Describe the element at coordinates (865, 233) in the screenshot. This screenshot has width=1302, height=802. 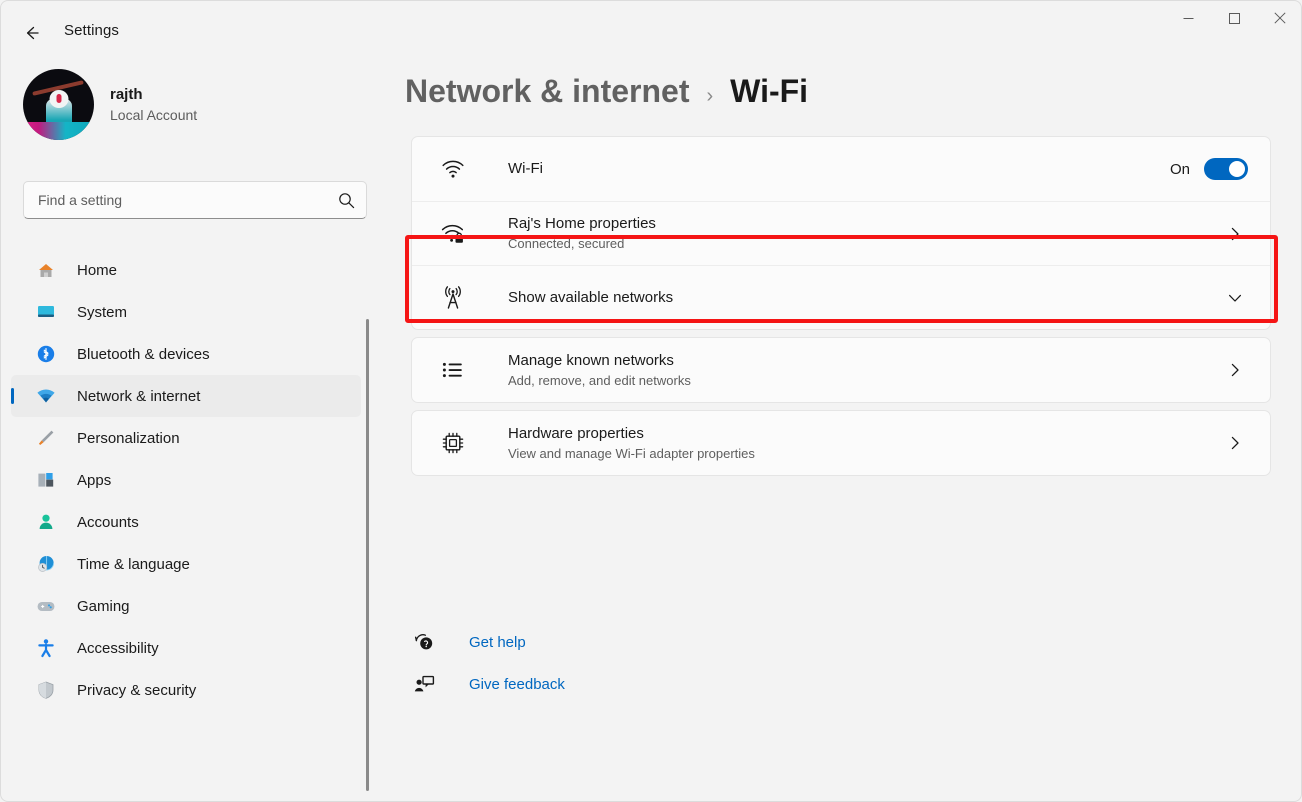
I see `network-properties-text: Raj's Home properties Connected, secured` at that location.